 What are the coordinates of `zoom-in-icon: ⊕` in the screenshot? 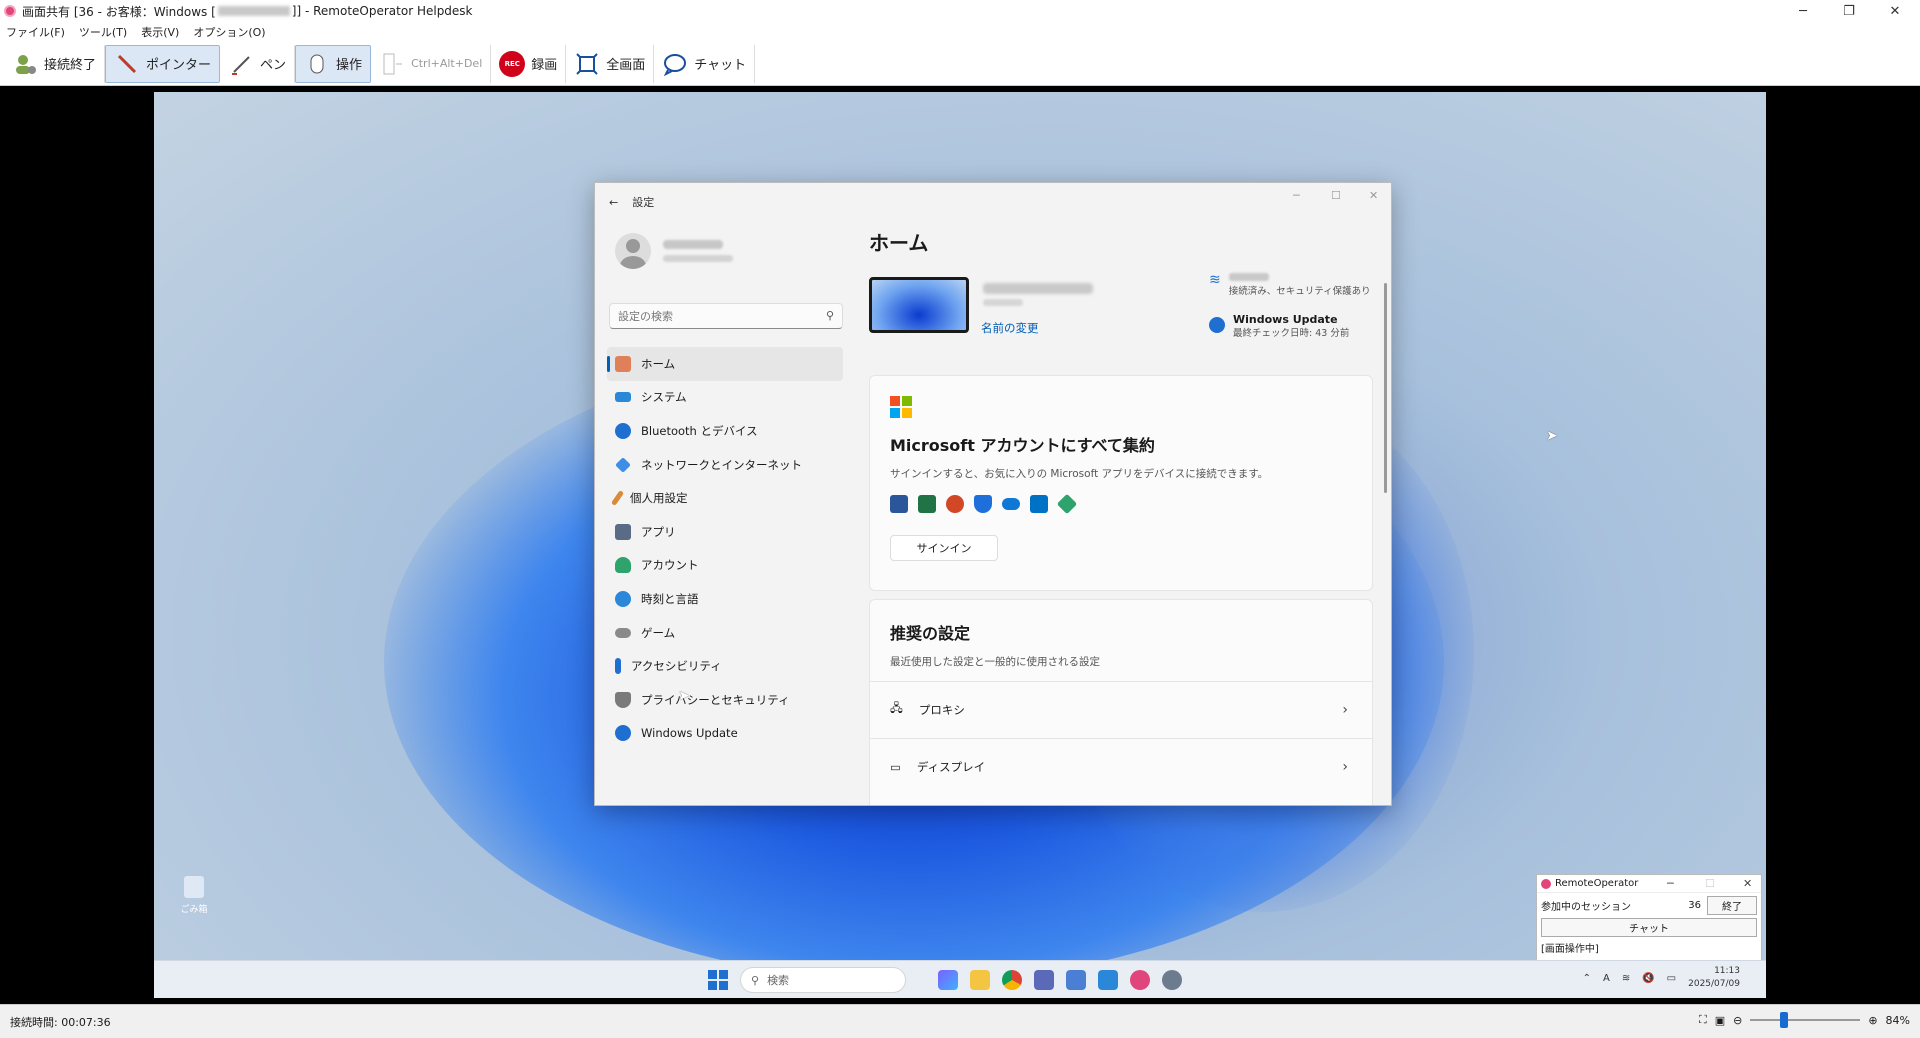 It's located at (1872, 1020).